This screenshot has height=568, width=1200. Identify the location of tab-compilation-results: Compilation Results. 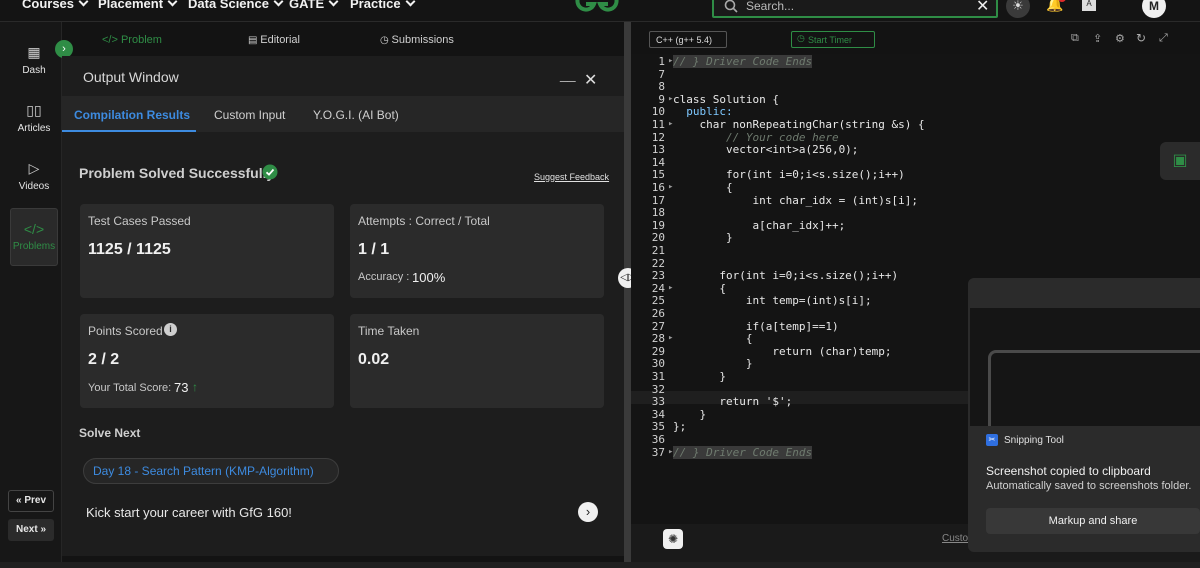
(132, 115).